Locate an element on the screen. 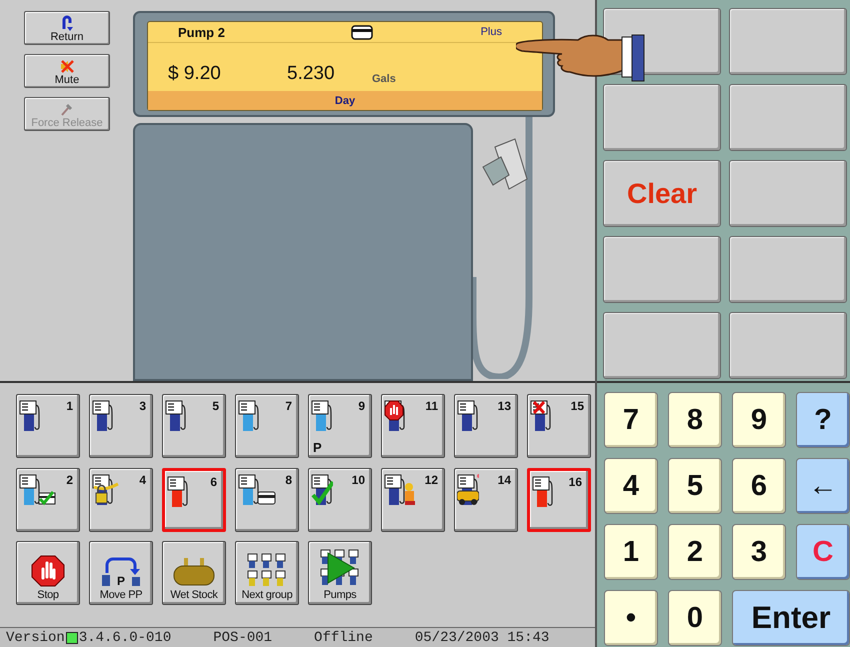 The image size is (850, 647). status-led-icon is located at coordinates (72, 638).